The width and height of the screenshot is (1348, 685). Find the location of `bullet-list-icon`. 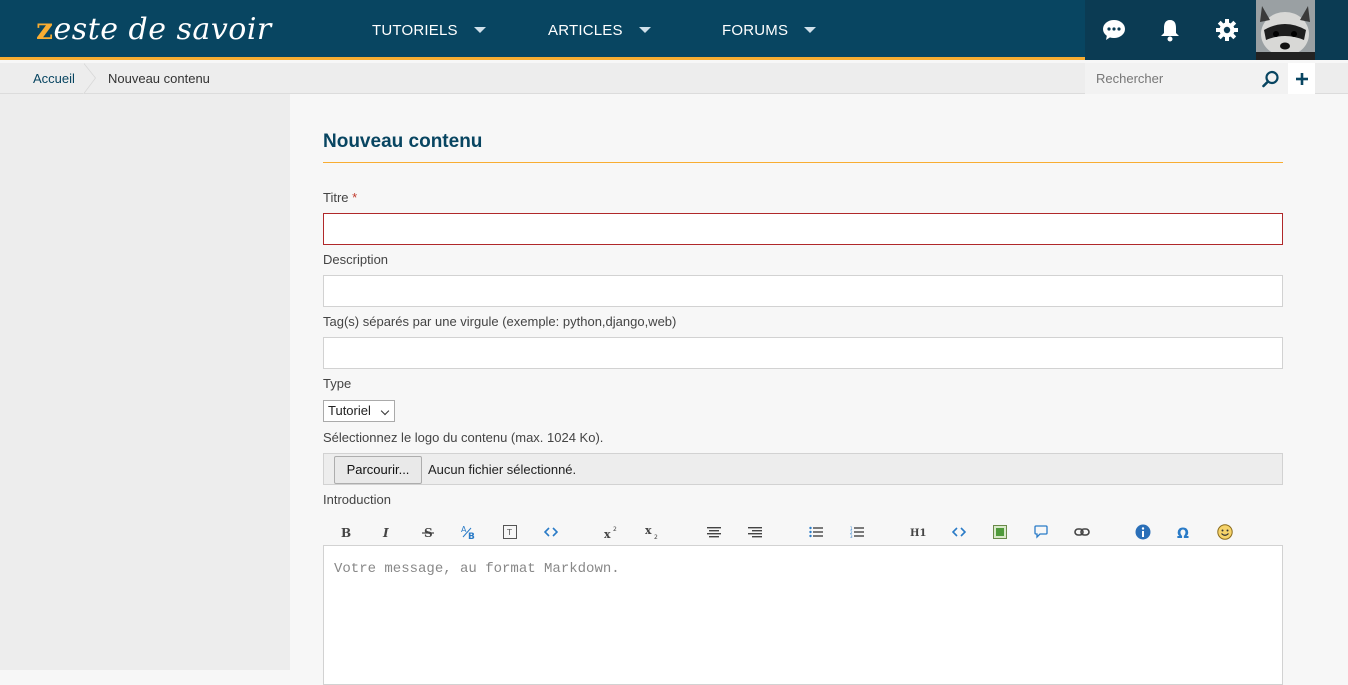

bullet-list-icon is located at coordinates (816, 532).